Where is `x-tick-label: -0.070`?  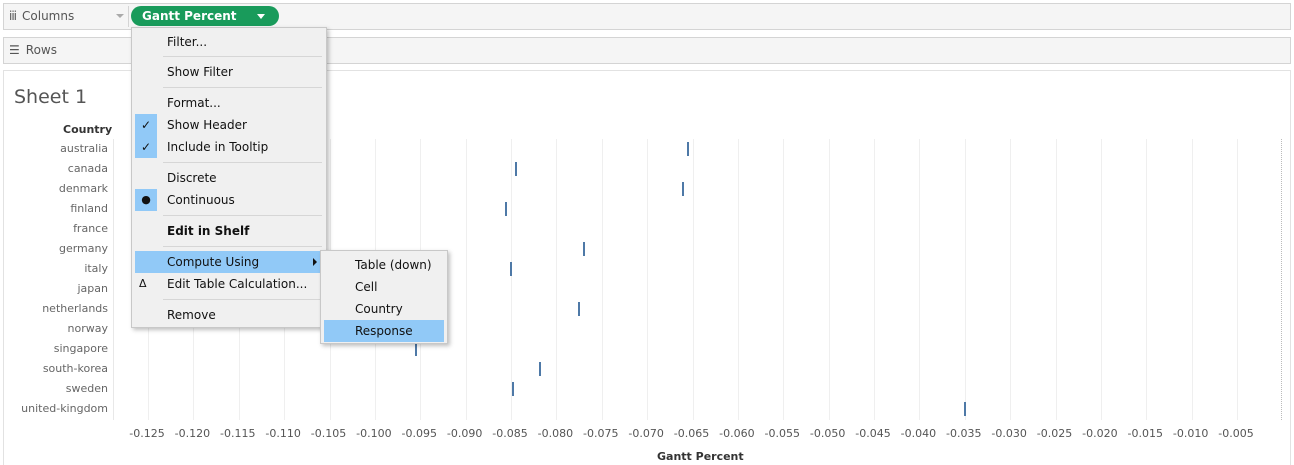 x-tick-label: -0.070 is located at coordinates (646, 433).